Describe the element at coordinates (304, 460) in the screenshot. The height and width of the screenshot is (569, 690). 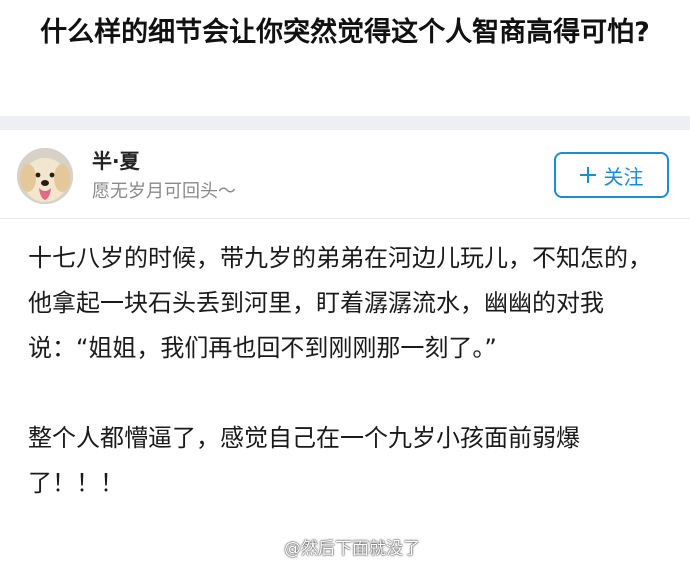
I see `answer-paragraph: 整个人都懵逼了，感觉自己在一个九岁小孩面前弱爆了！！！` at that location.